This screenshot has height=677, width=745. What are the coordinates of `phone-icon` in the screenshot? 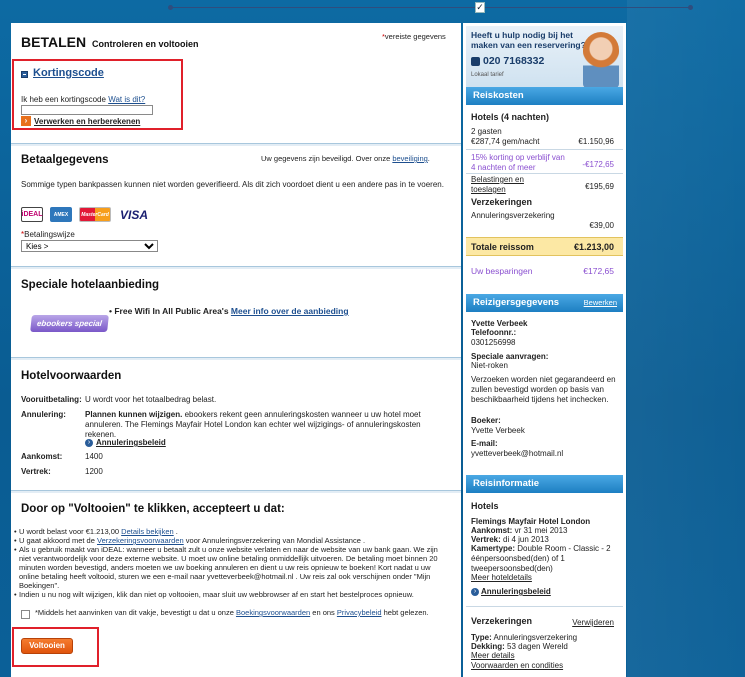 It's located at (475, 61).